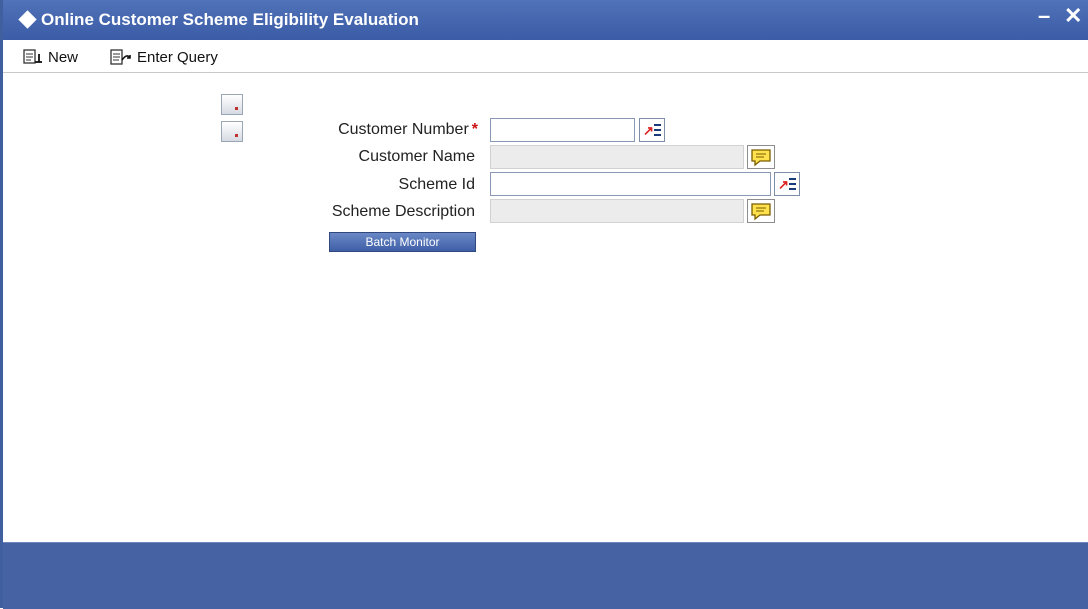  What do you see at coordinates (120, 56) in the screenshot?
I see `enter-query-icon` at bounding box center [120, 56].